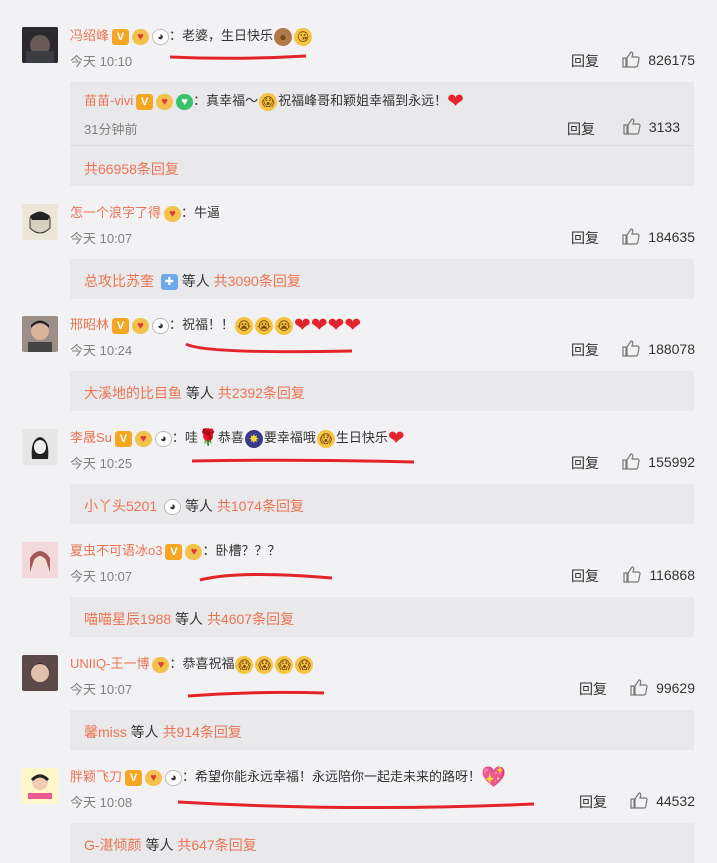  Describe the element at coordinates (651, 126) in the screenshot. I see `sub-like-button: 3133` at that location.